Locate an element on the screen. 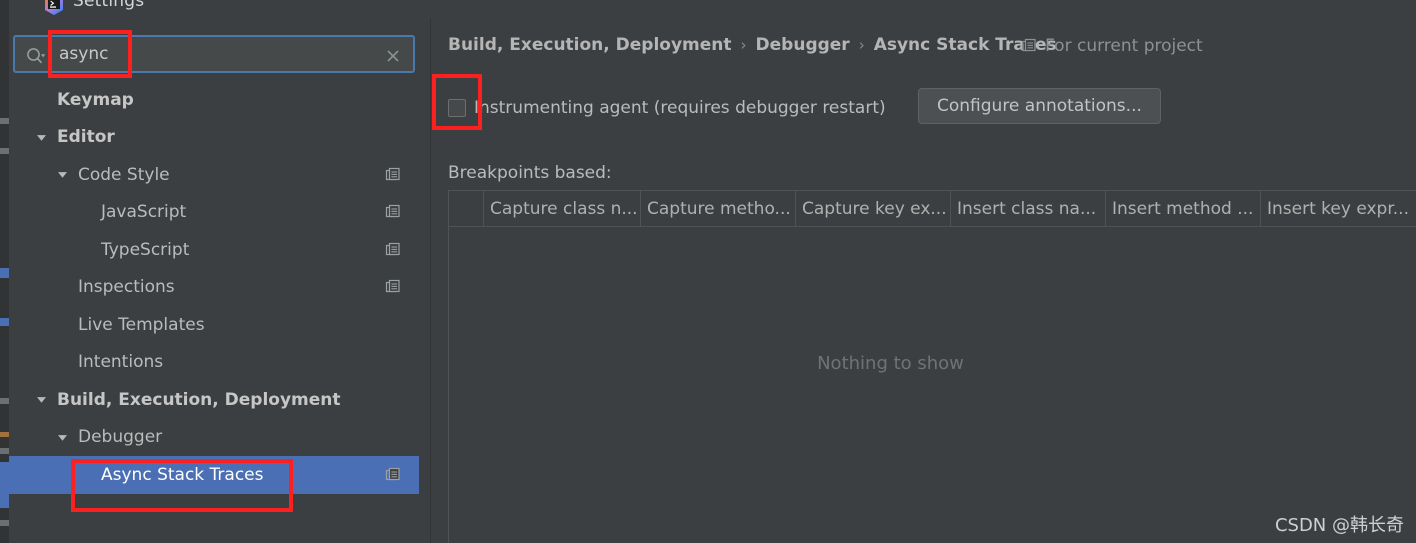 The width and height of the screenshot is (1416, 543). sidebar-item-debugger: Debugger is located at coordinates (214, 438).